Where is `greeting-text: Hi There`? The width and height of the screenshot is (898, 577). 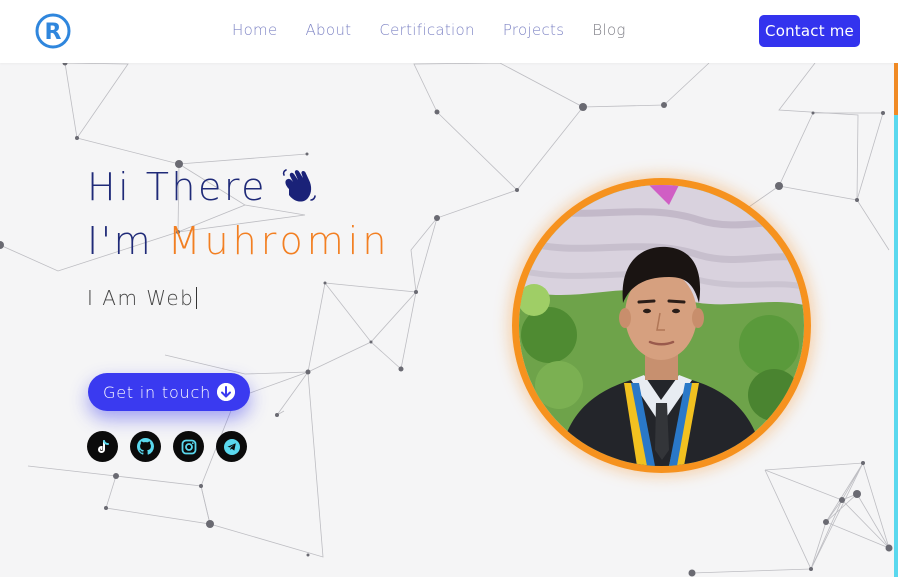 greeting-text: Hi There is located at coordinates (177, 187).